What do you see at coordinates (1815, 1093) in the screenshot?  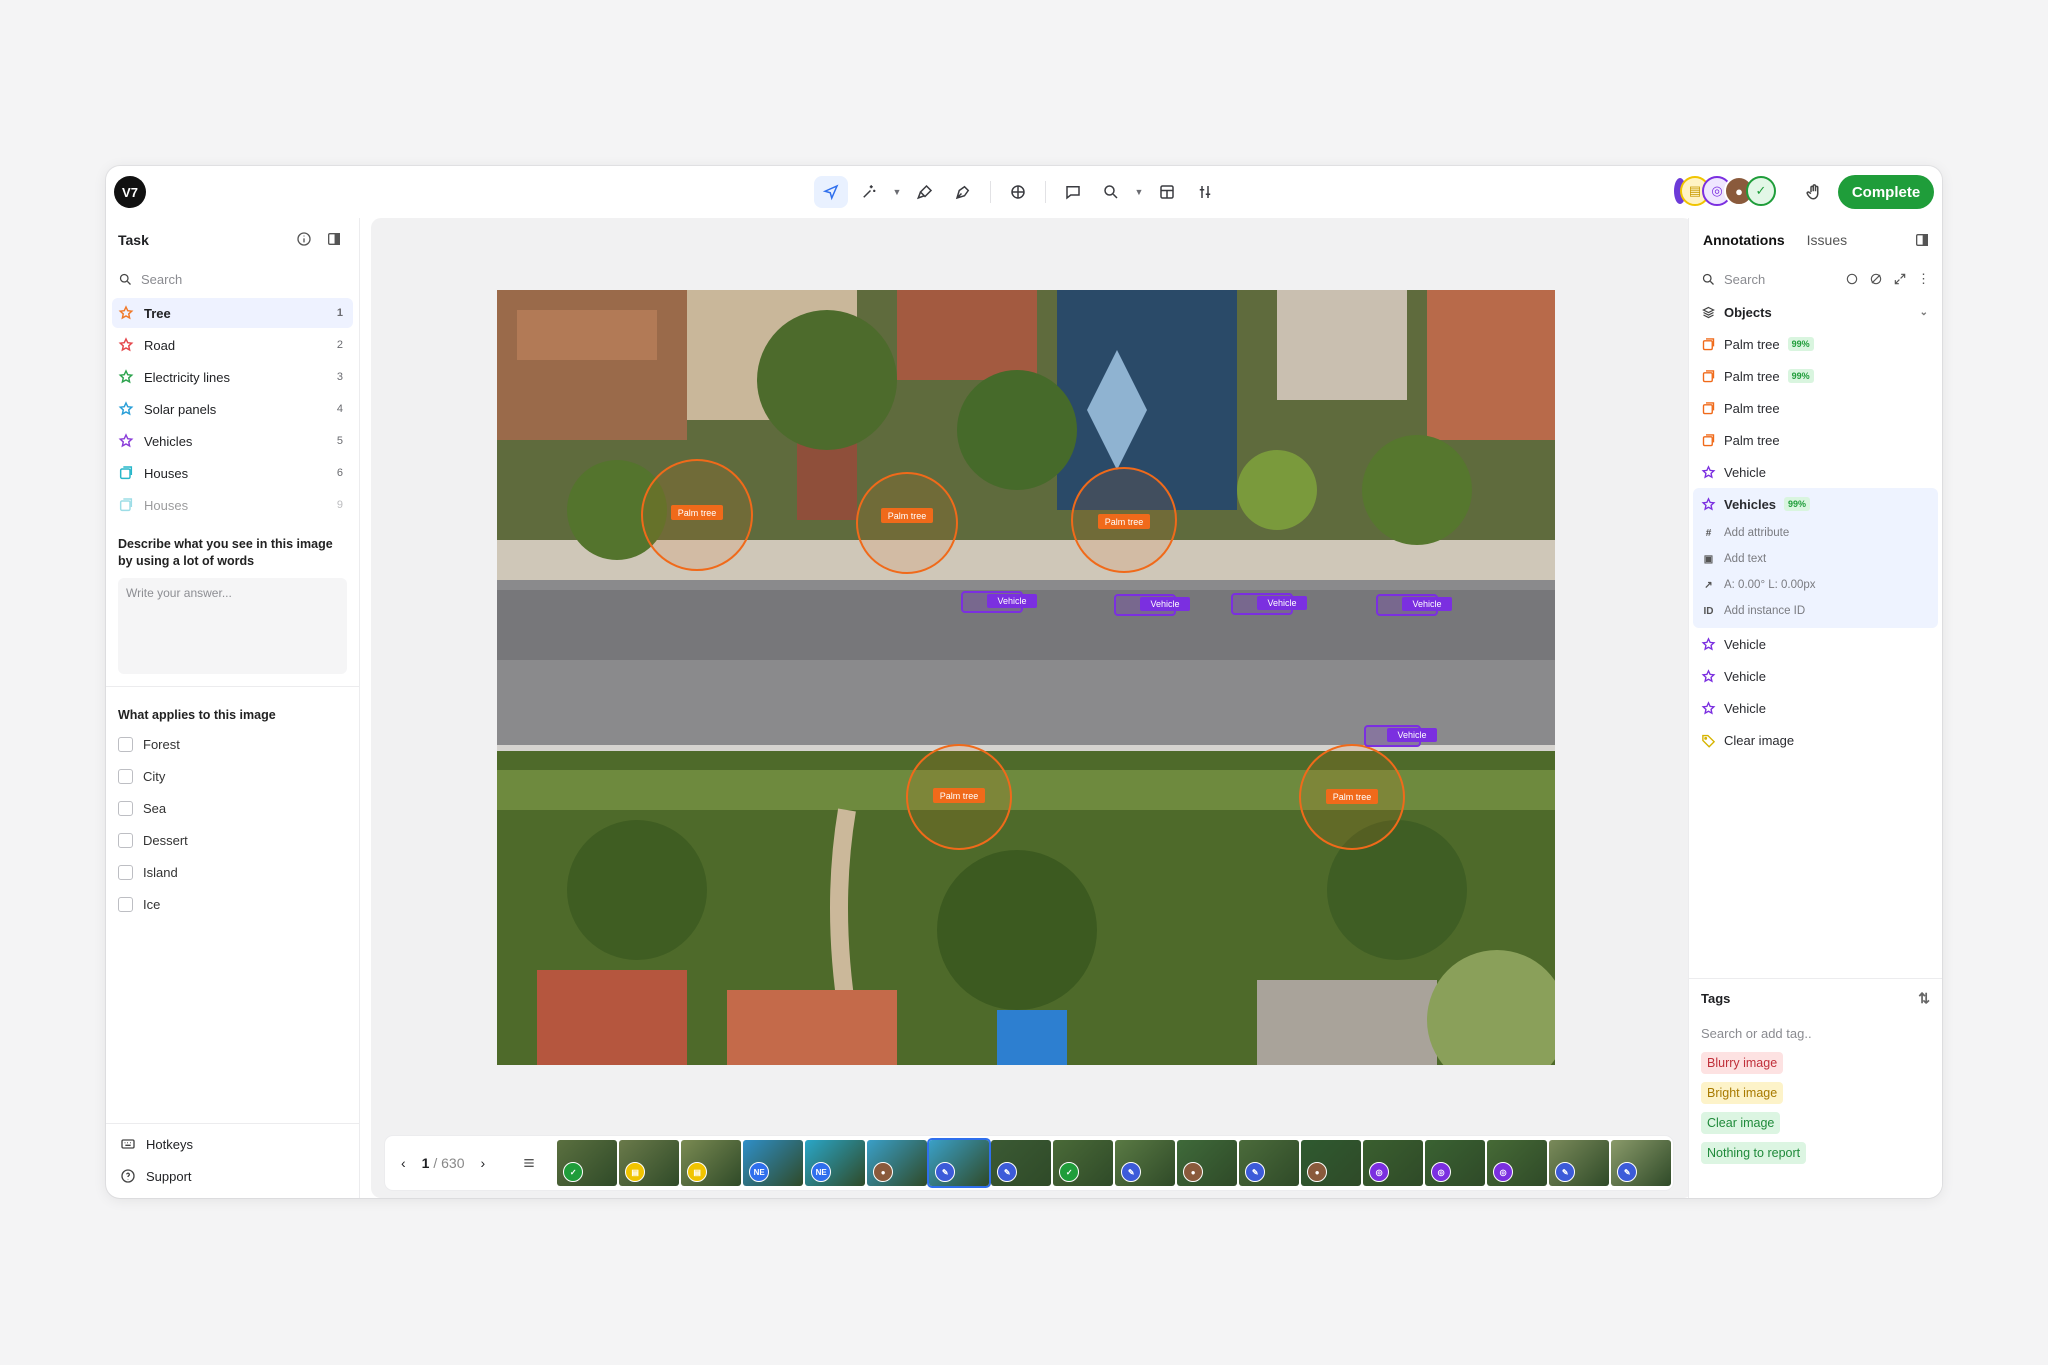 I see `tag-chip: Bright image` at bounding box center [1815, 1093].